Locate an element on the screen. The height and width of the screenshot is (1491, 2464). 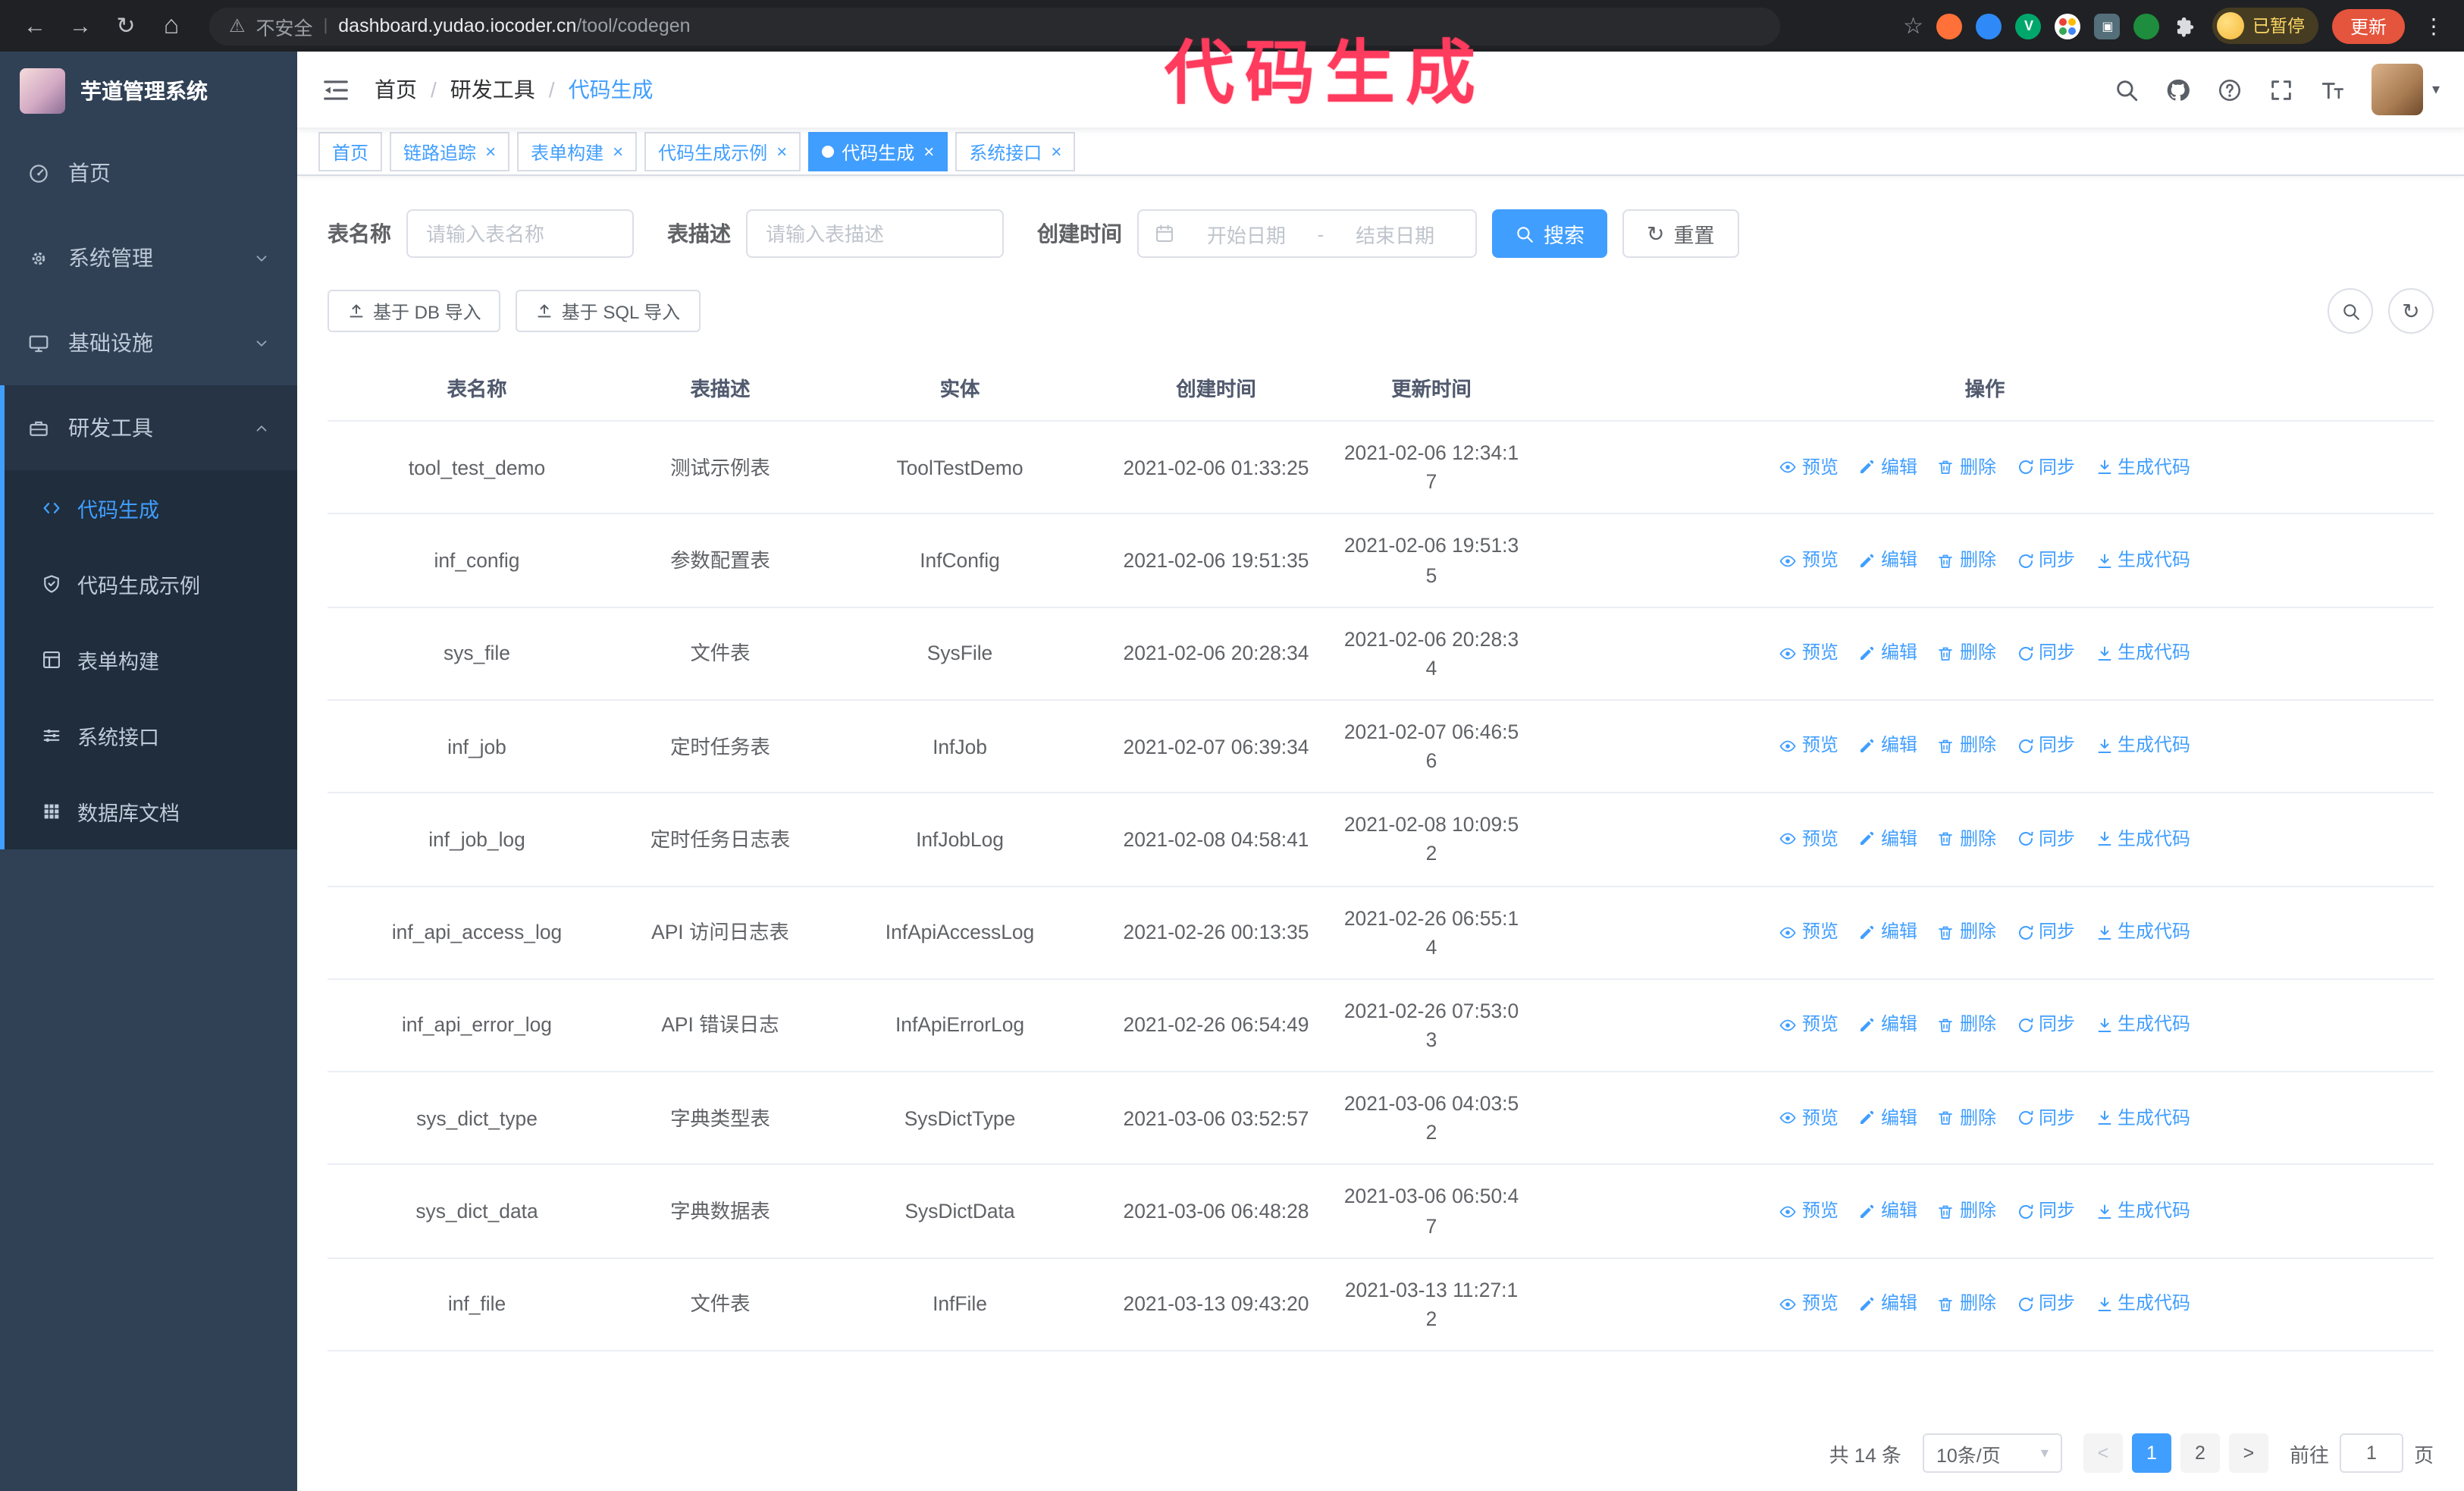
blue-extension-icon is located at coordinates (1989, 26).